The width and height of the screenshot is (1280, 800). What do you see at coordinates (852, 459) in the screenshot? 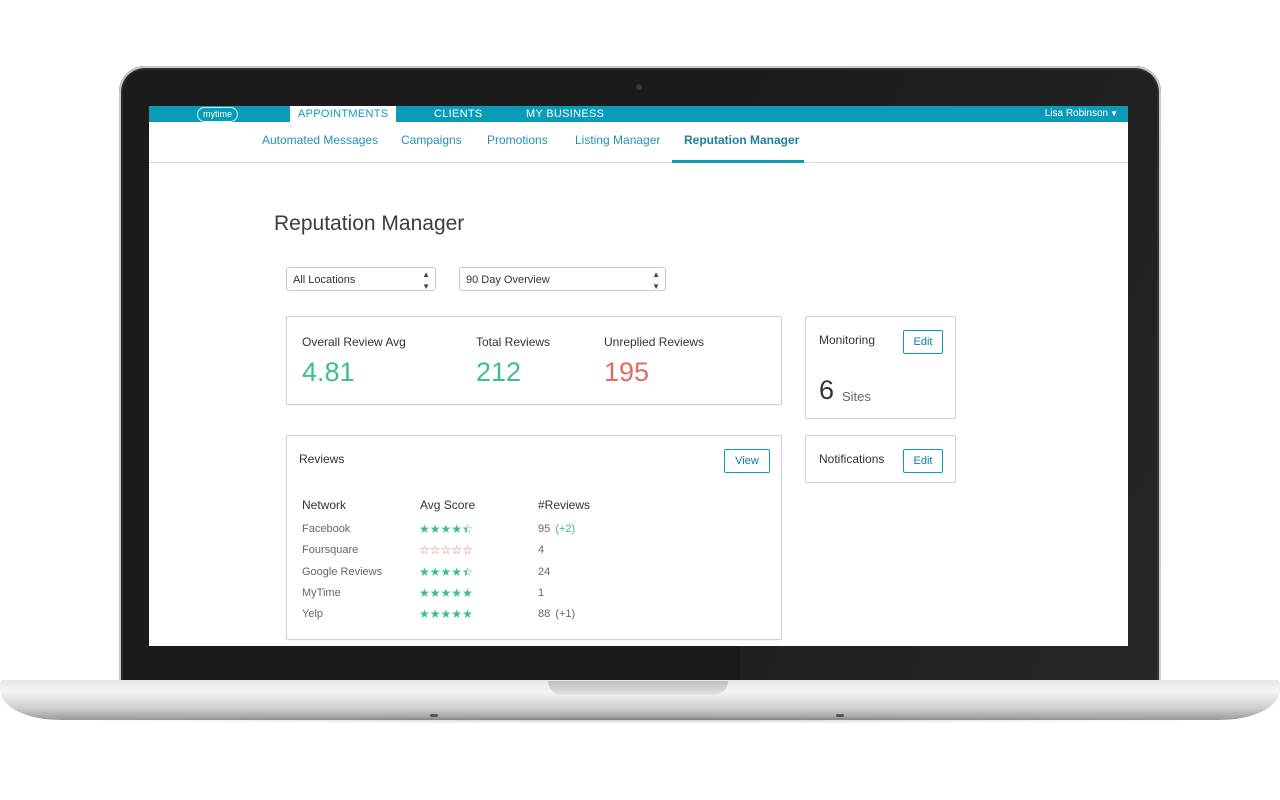
I see `notifications-title: Notifications` at bounding box center [852, 459].